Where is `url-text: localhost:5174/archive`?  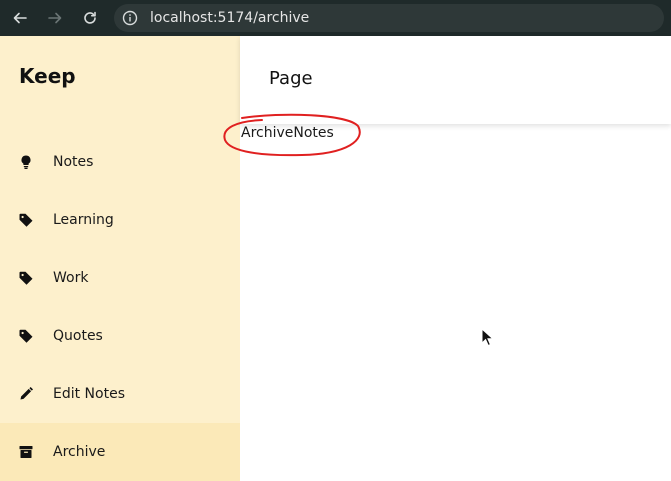 url-text: localhost:5174/archive is located at coordinates (230, 18).